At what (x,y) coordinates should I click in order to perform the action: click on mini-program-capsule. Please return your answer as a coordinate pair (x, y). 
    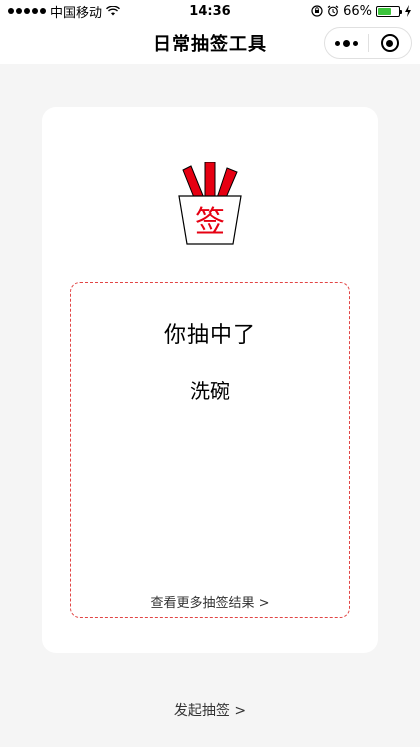
    Looking at the image, I should click on (368, 43).